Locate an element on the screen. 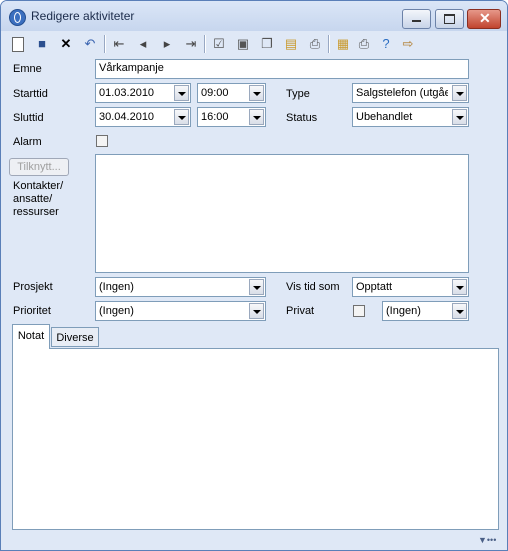 The height and width of the screenshot is (551, 508). show-time-as-value: Opptatt is located at coordinates (374, 287).